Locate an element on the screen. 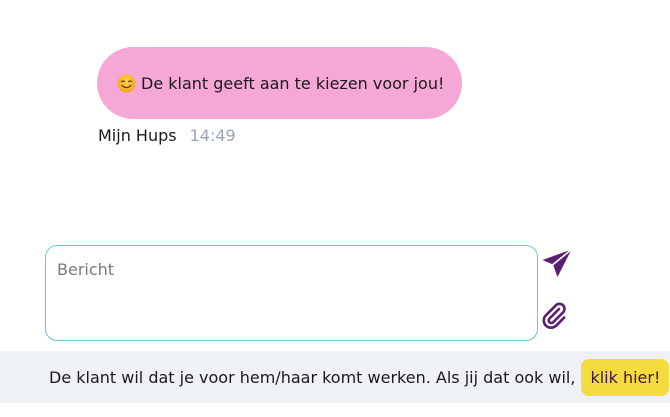 The height and width of the screenshot is (417, 670). paperclip-icon is located at coordinates (554, 315).